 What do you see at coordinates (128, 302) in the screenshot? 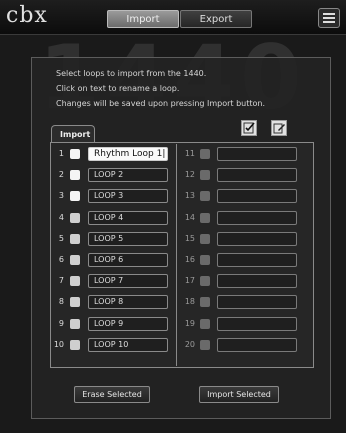
I see `loop-name-field: LOOP 8` at bounding box center [128, 302].